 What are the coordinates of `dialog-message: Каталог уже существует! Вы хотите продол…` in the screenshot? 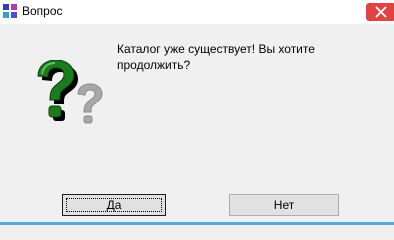 It's located at (216, 57).